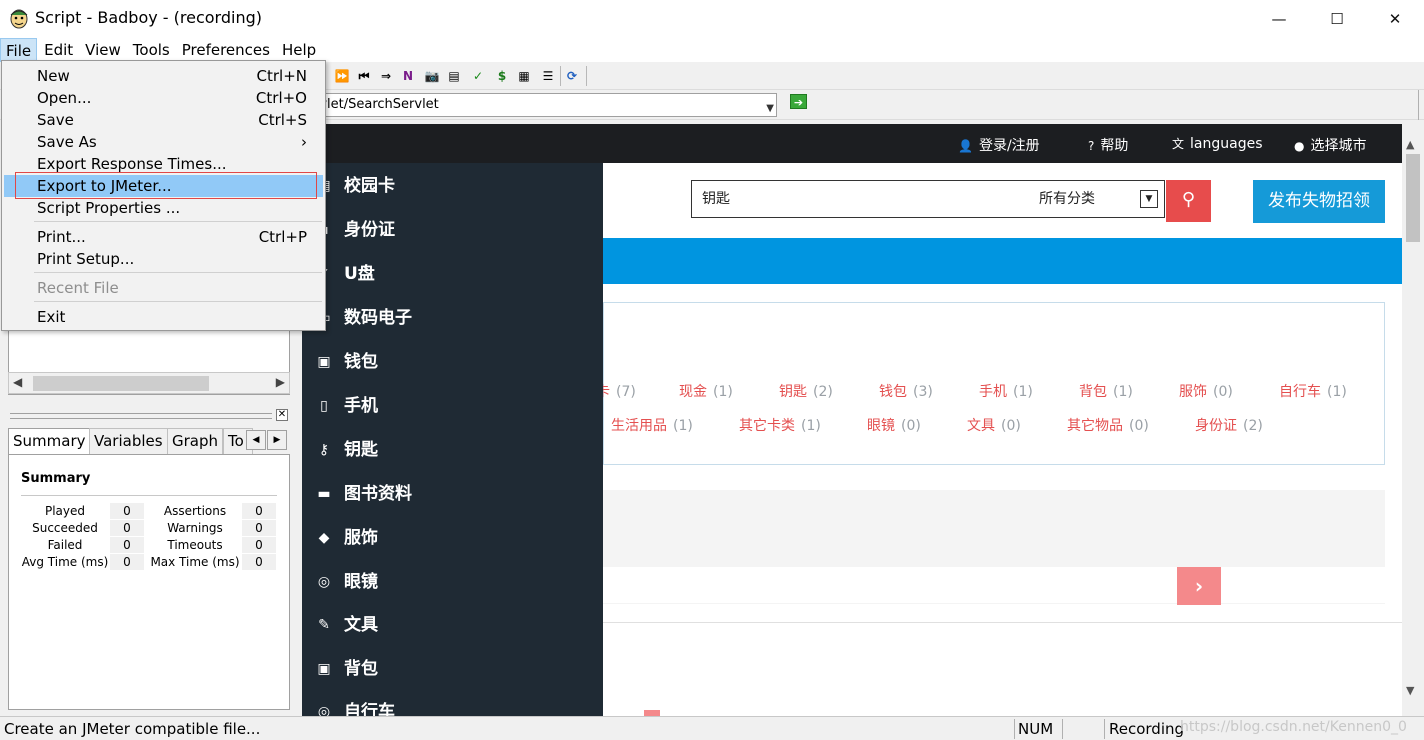  Describe the element at coordinates (524, 76) in the screenshot. I see `table-icon: ▦` at that location.